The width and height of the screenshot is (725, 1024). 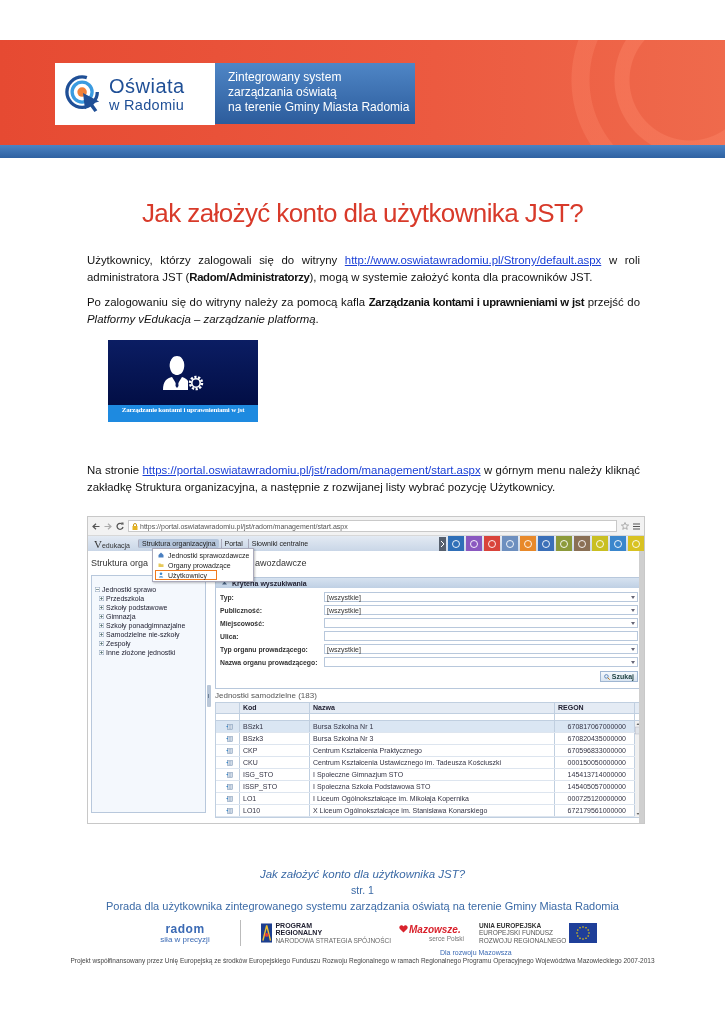 What do you see at coordinates (625, 526) in the screenshot?
I see `star-icon` at bounding box center [625, 526].